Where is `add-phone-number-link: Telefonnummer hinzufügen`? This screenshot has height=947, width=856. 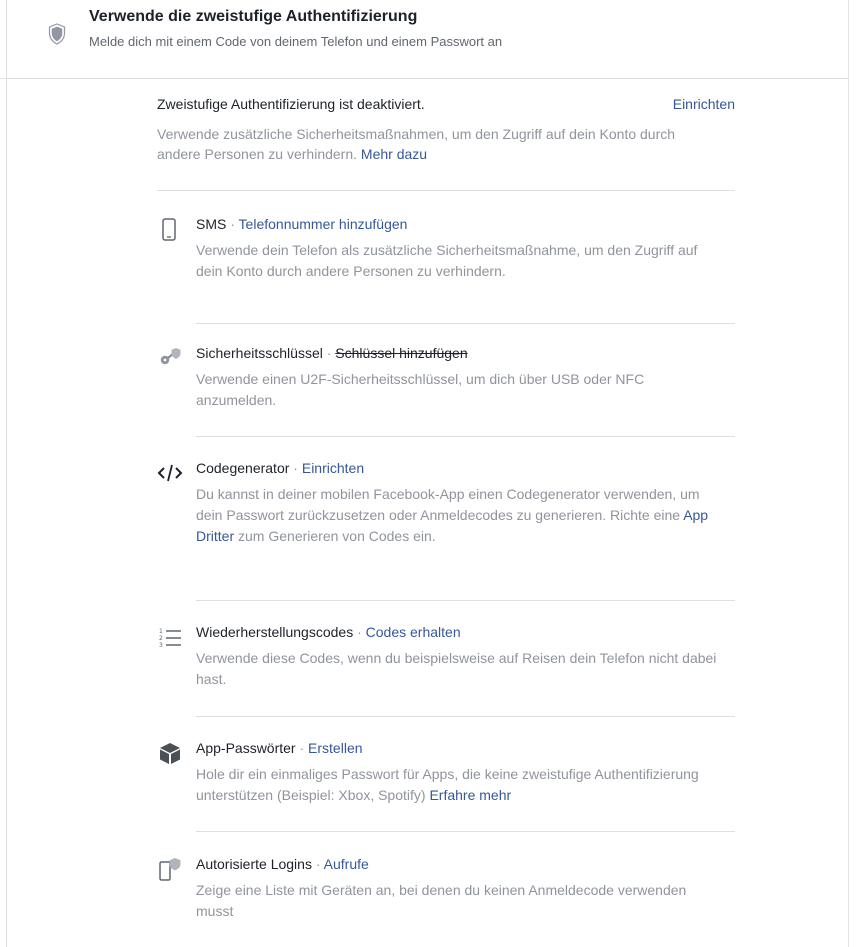 add-phone-number-link: Telefonnummer hinzufügen is located at coordinates (323, 224).